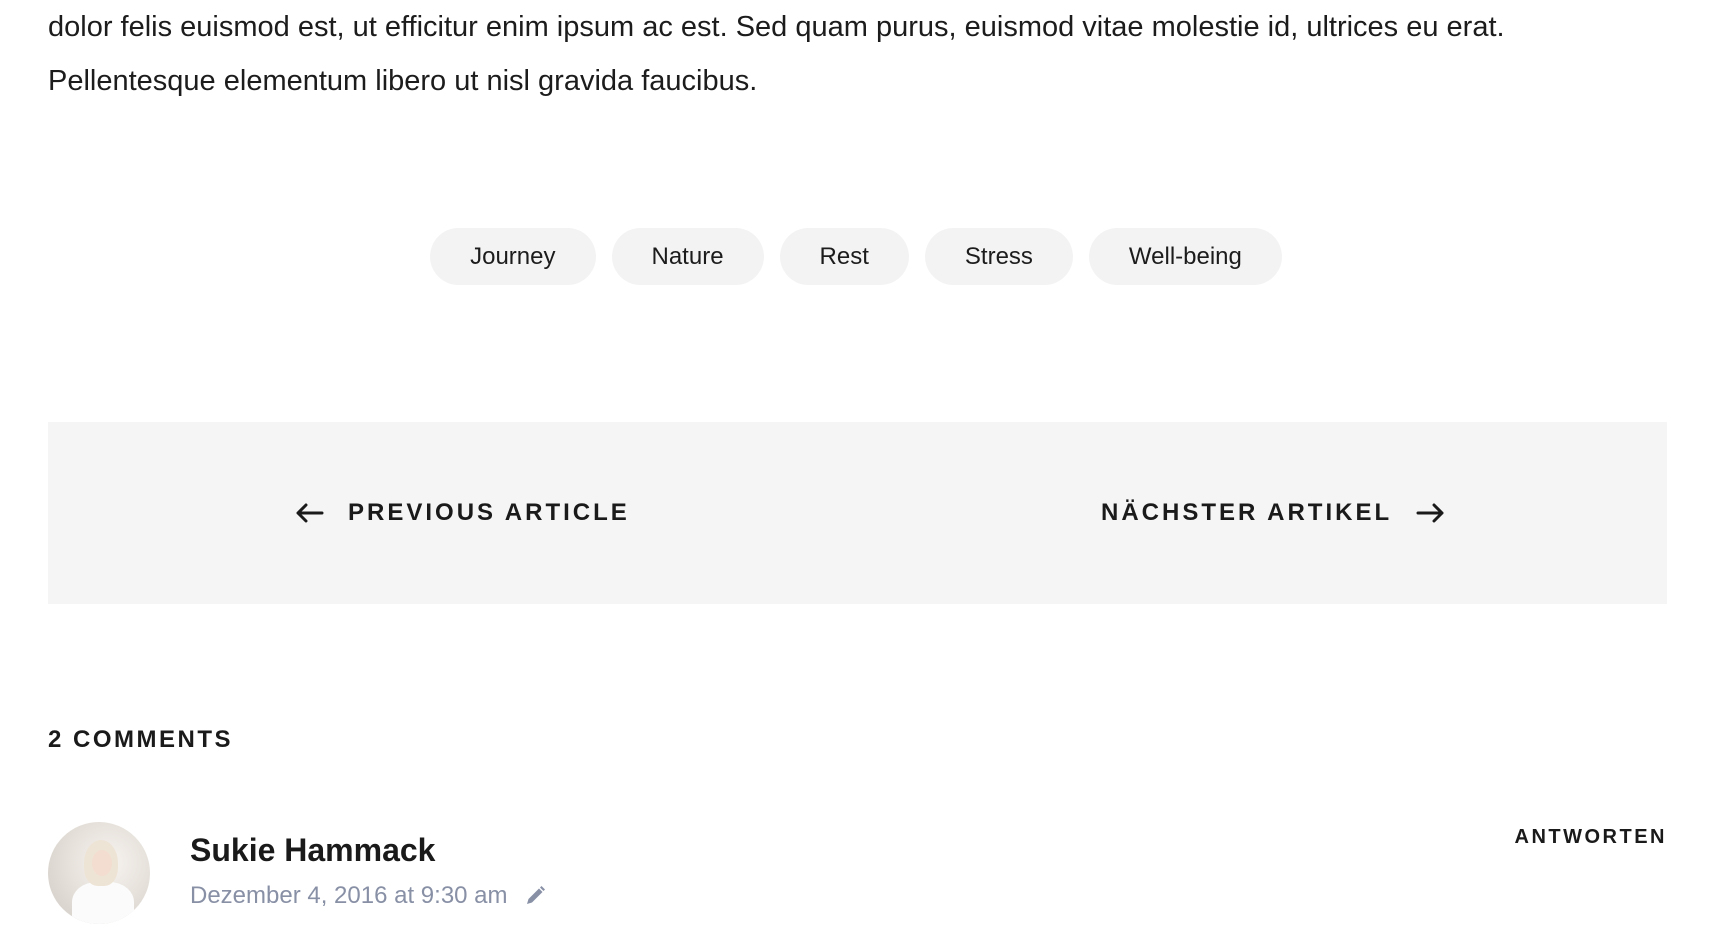 This screenshot has width=1712, height=942. I want to click on comment-date: Dezember 4, 2016 at 9:30 am, so click(349, 896).